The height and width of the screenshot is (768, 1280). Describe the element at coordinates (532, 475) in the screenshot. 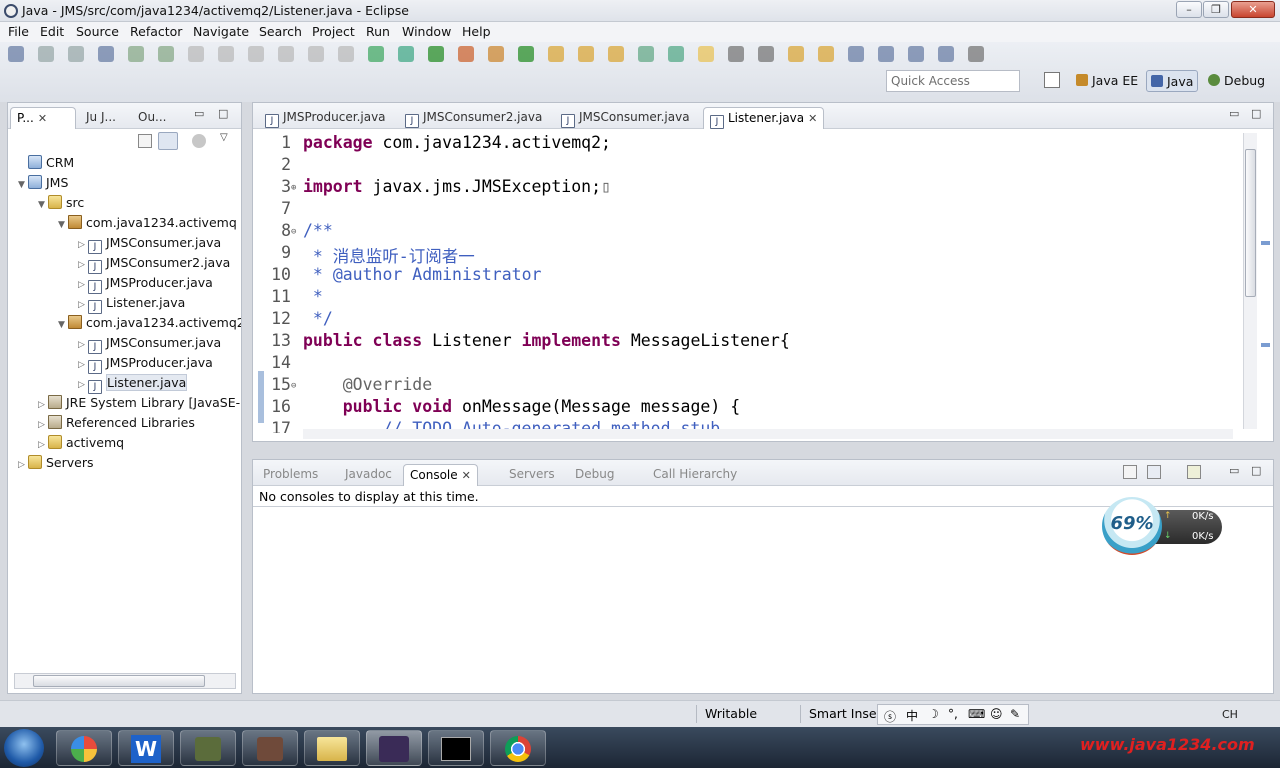

I see `tab-servers: Servers` at that location.